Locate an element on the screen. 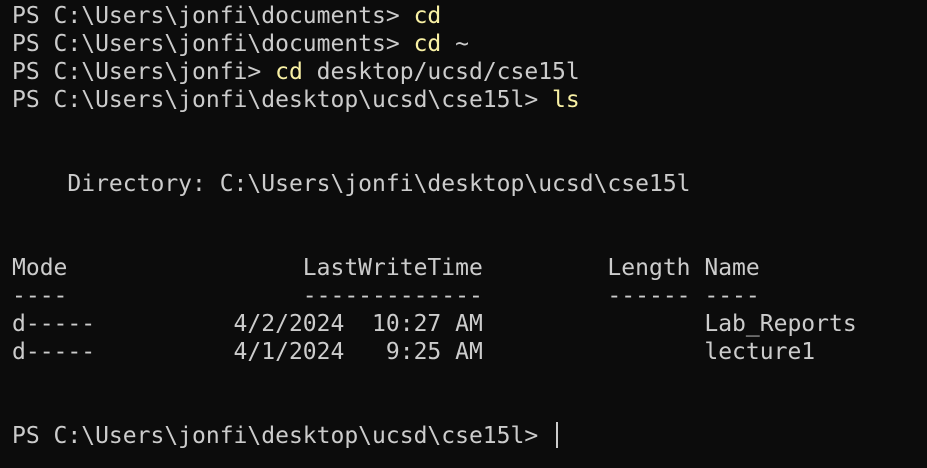  command-argument: desktop/ucsd/cse15l is located at coordinates (441, 72).